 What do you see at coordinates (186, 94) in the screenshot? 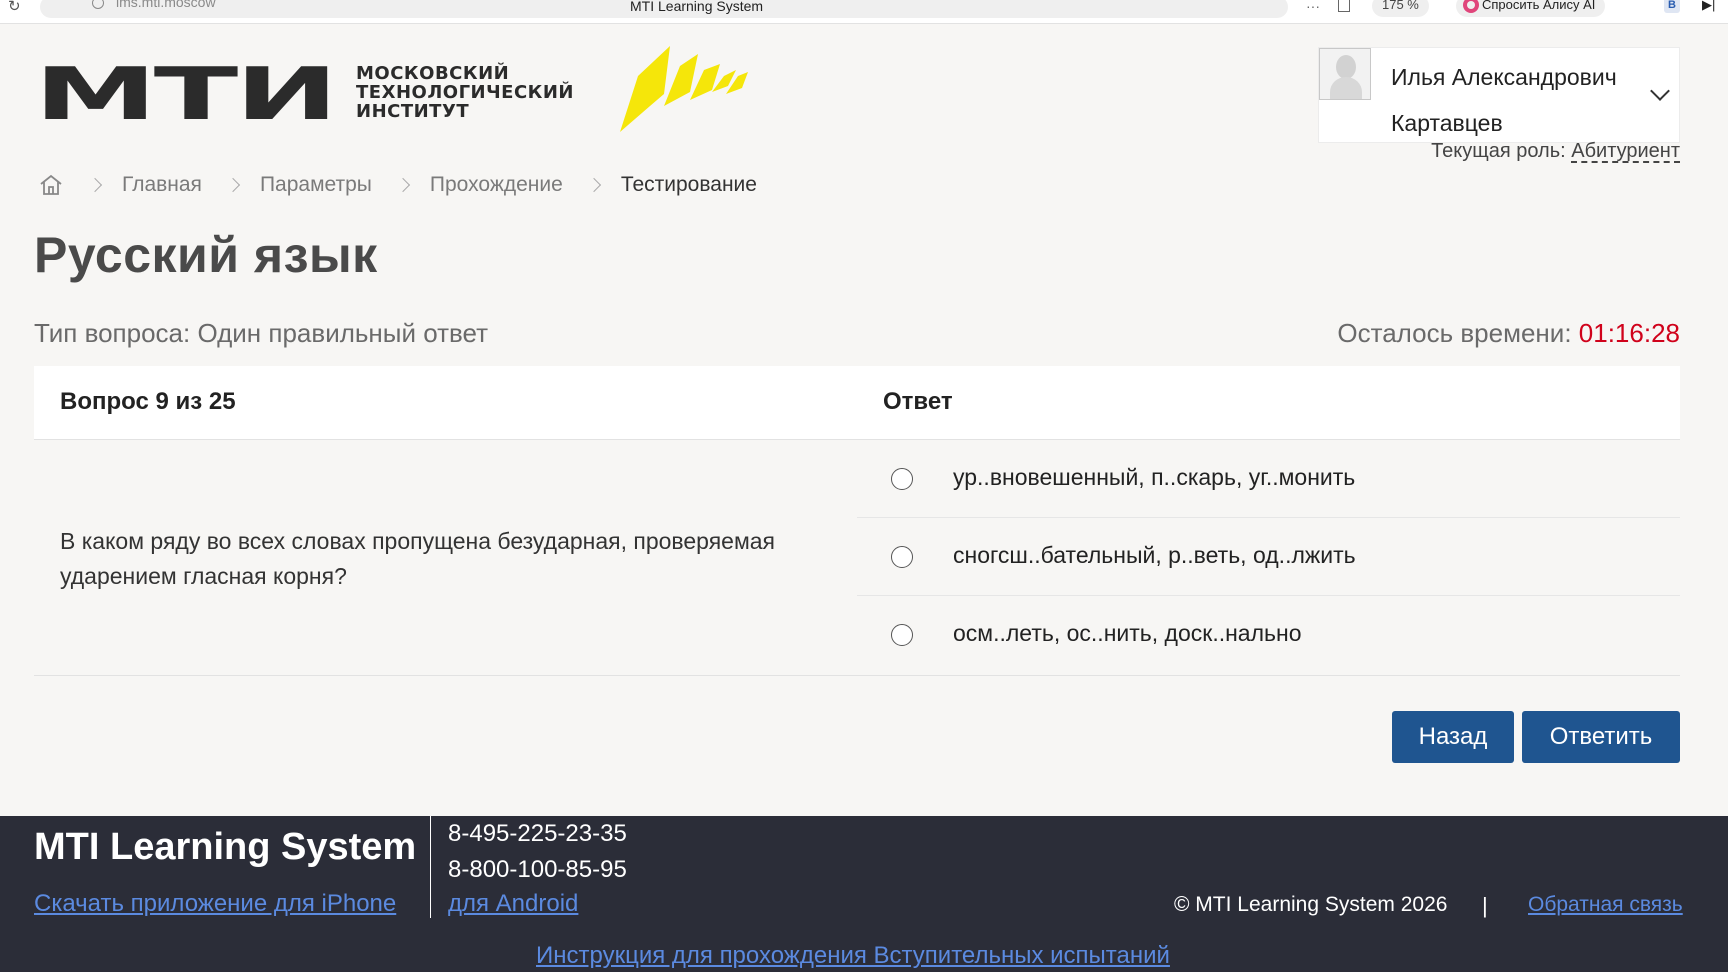
I see `logo-letters: МТИ` at bounding box center [186, 94].